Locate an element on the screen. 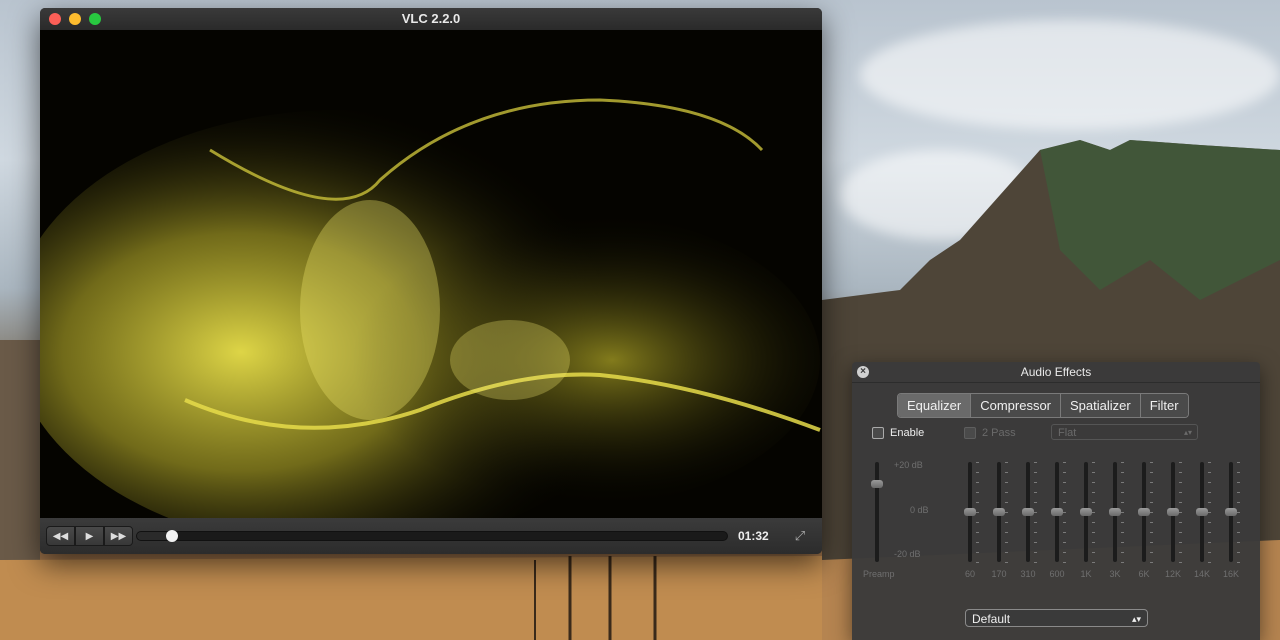  equalizer-preset-select: Flat ▴▾ is located at coordinates (1124, 432).